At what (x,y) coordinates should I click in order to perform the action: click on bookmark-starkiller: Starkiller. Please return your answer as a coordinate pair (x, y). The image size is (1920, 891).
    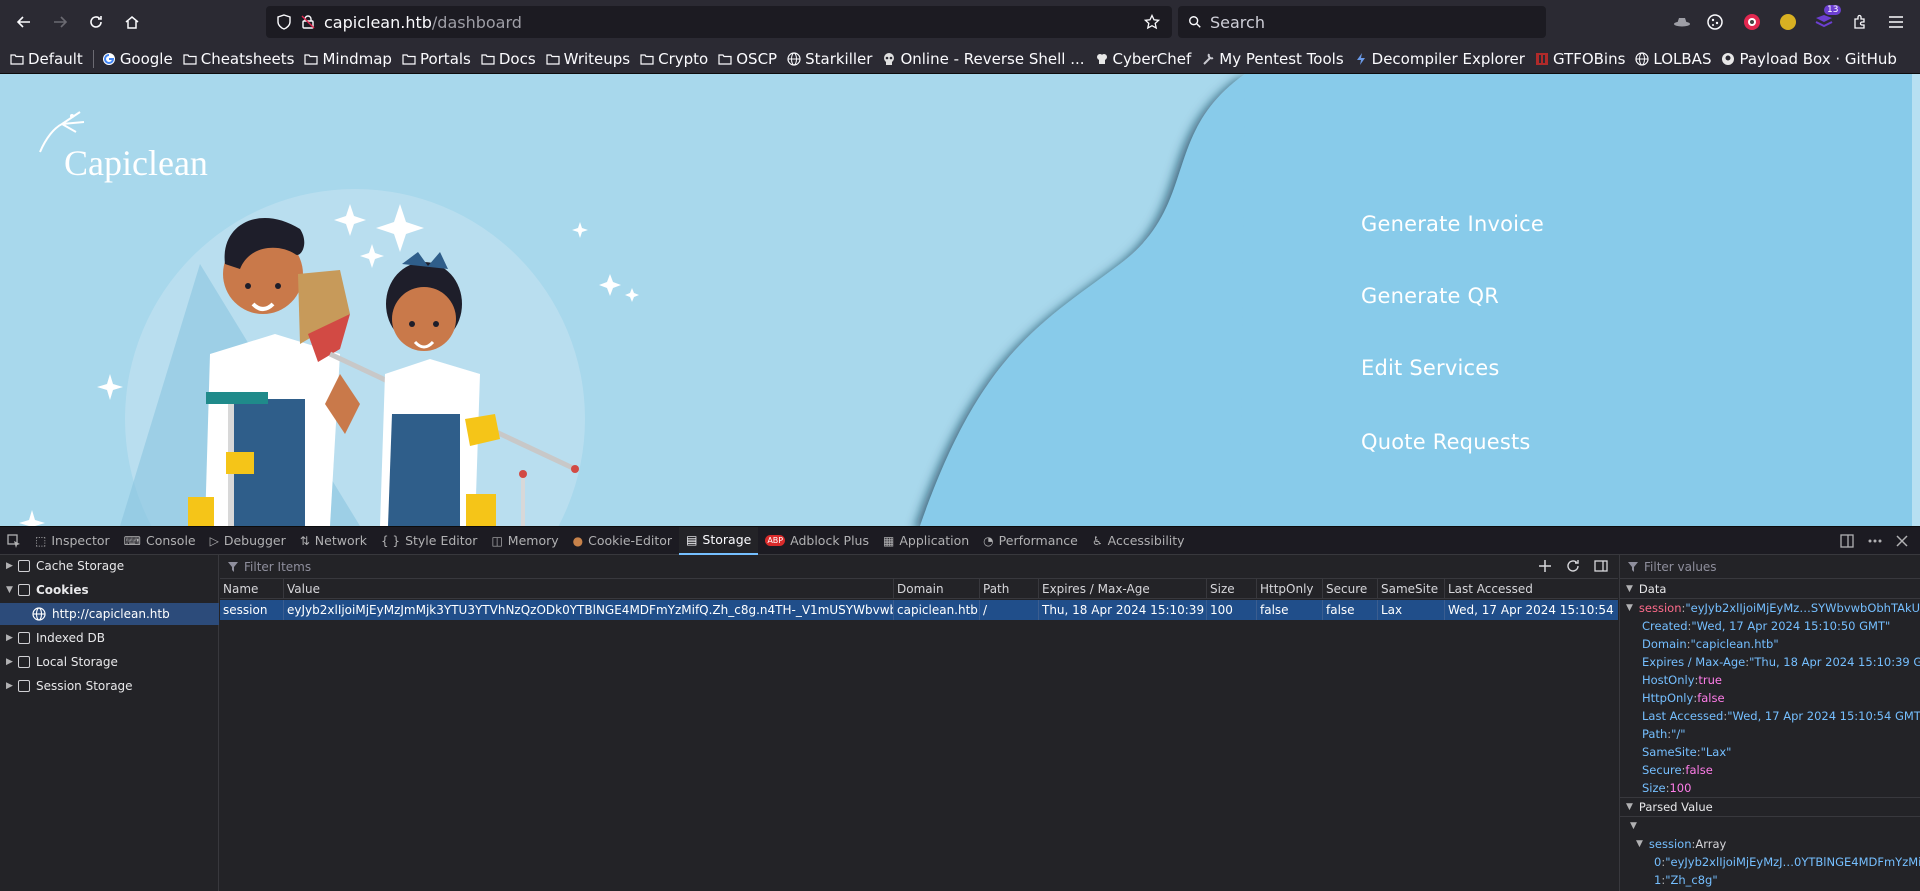
    Looking at the image, I should click on (829, 59).